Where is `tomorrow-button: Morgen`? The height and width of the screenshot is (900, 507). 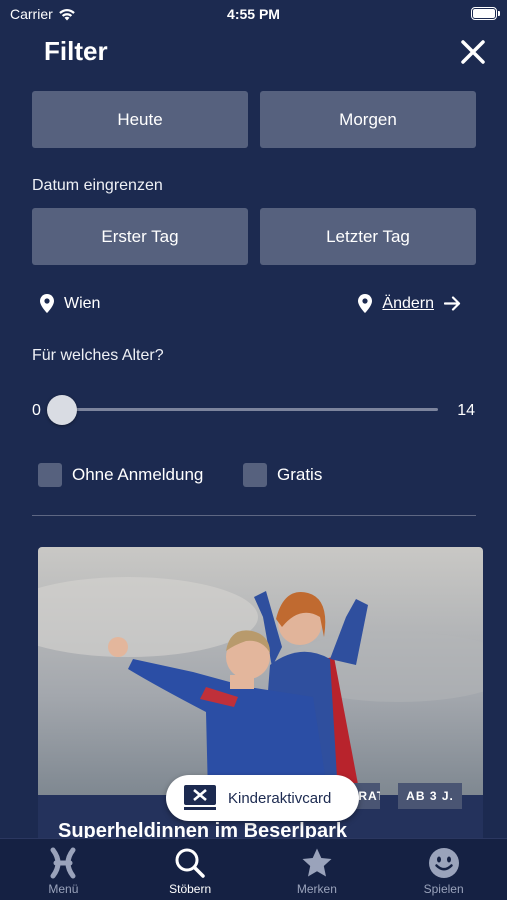
tomorrow-button: Morgen is located at coordinates (368, 119).